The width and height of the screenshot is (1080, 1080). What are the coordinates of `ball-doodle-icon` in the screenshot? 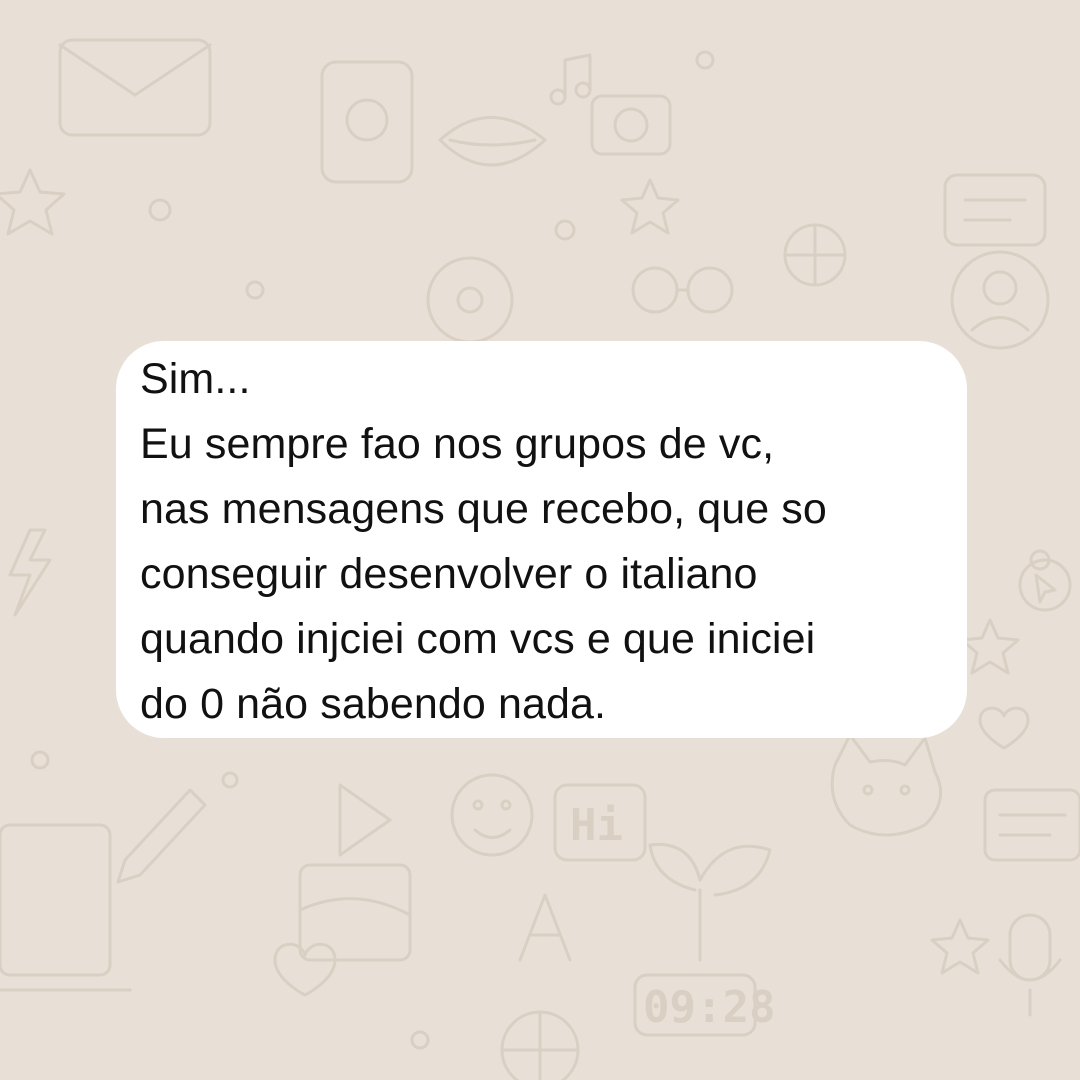 It's located at (815, 255).